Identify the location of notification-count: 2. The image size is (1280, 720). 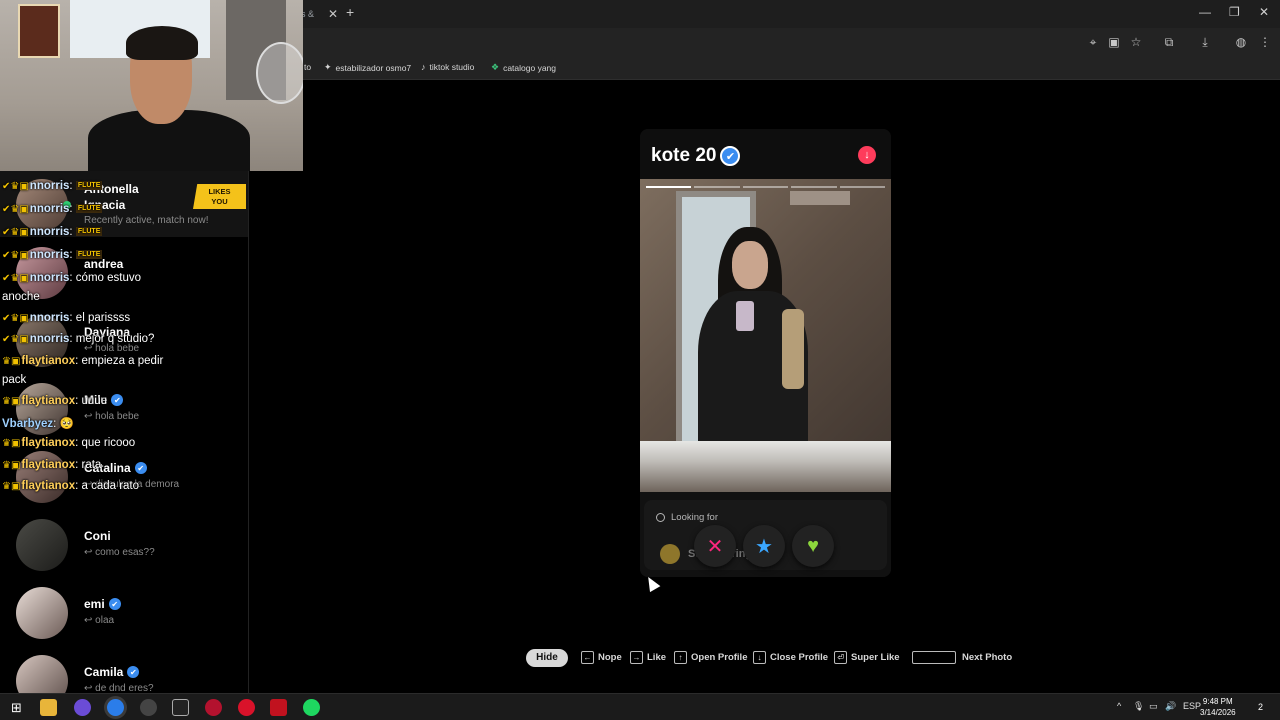
(1260, 707).